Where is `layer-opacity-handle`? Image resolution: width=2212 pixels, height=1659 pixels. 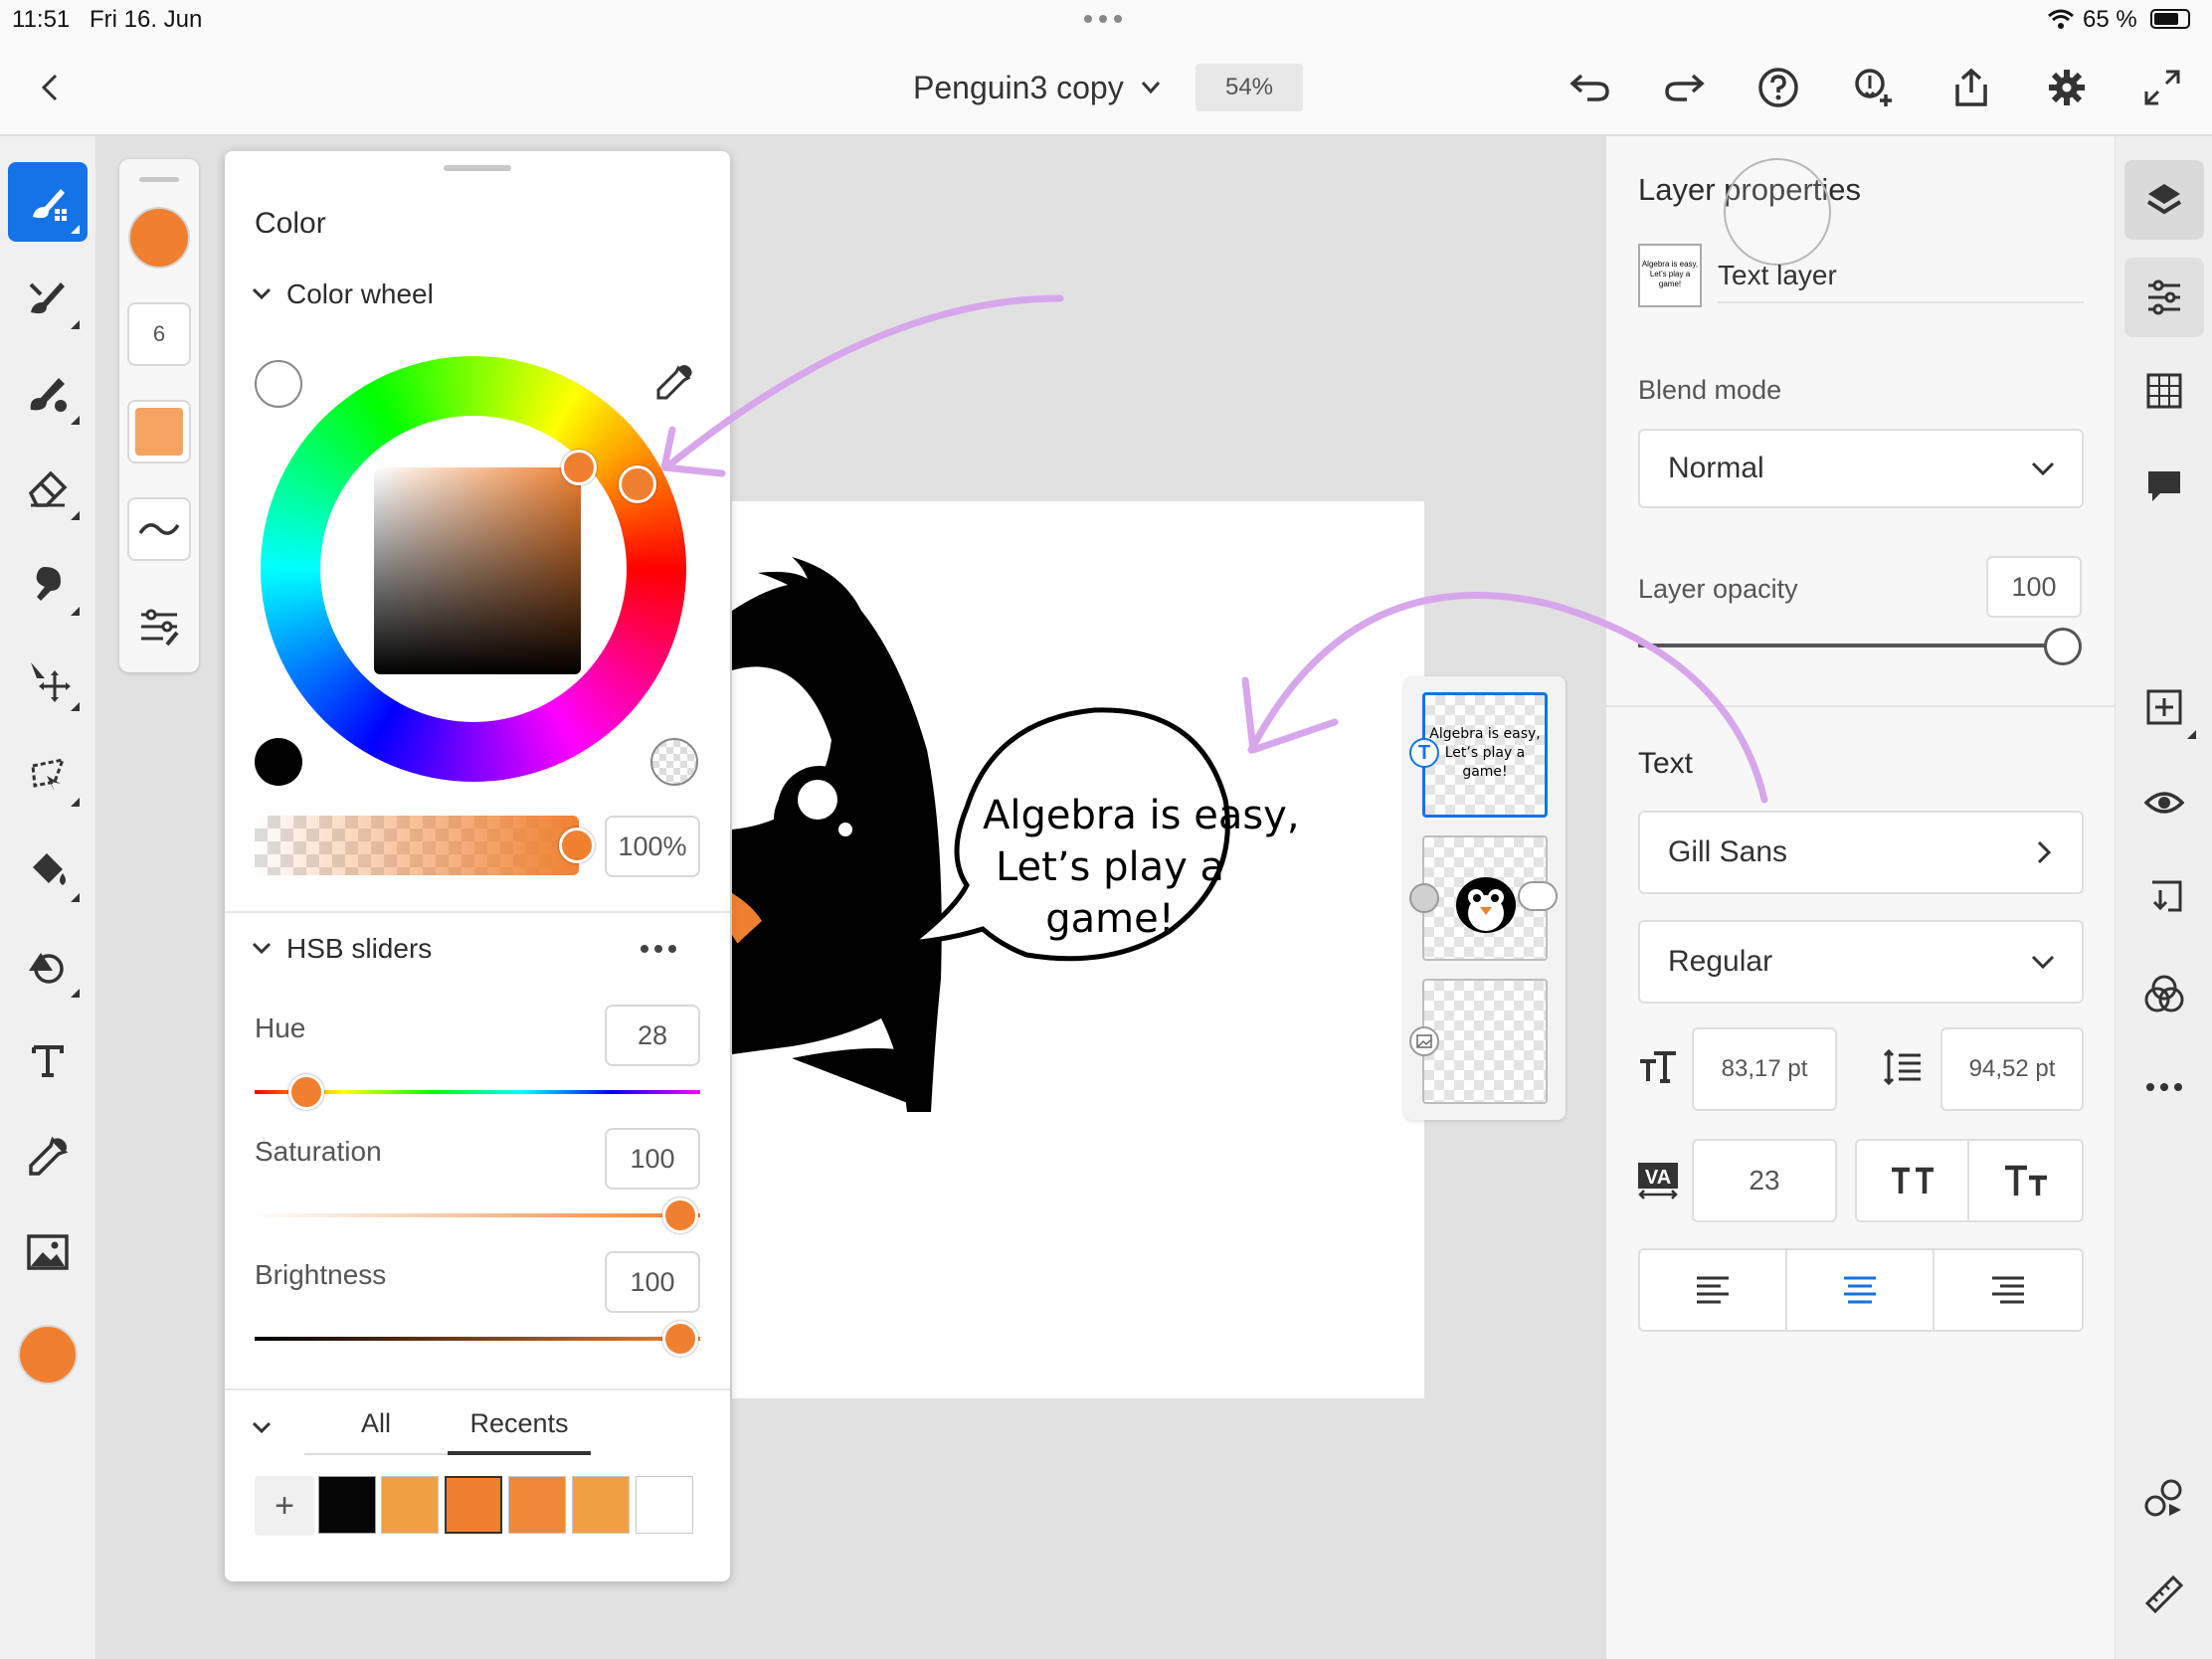 layer-opacity-handle is located at coordinates (2063, 646).